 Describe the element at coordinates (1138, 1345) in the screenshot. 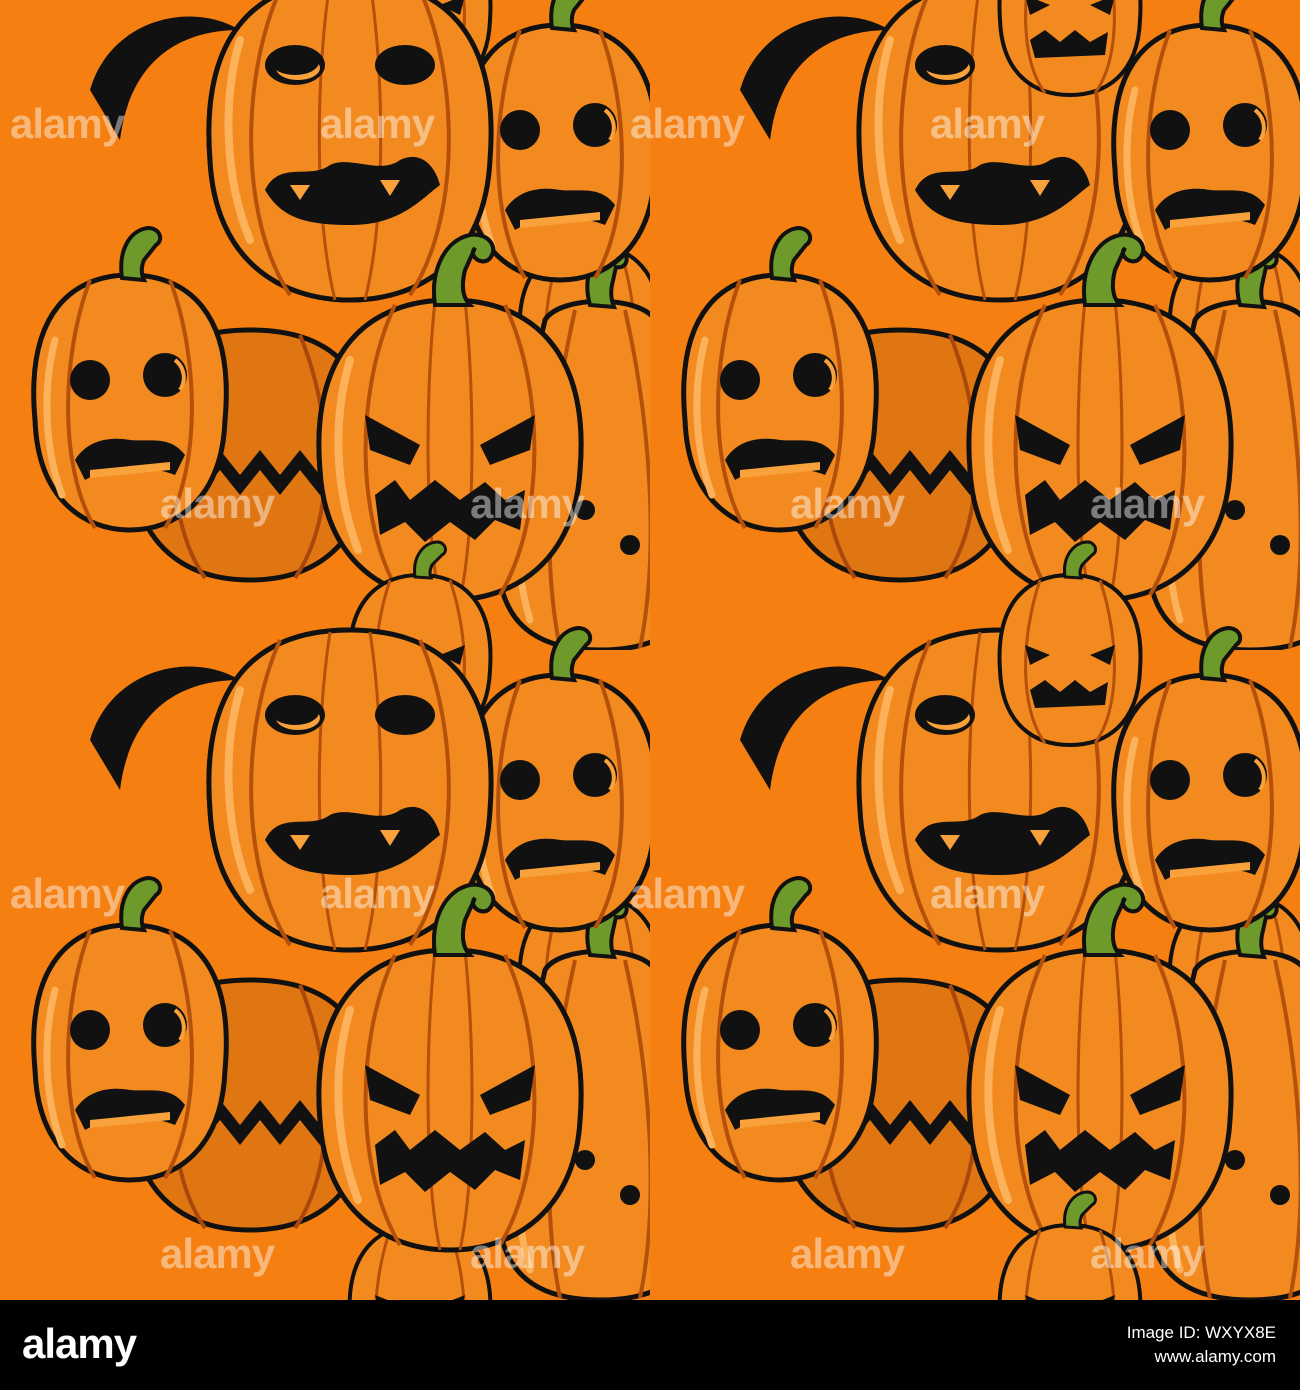

I see `image-id-block: Image ID: WXYX8E www.alamy.com` at that location.